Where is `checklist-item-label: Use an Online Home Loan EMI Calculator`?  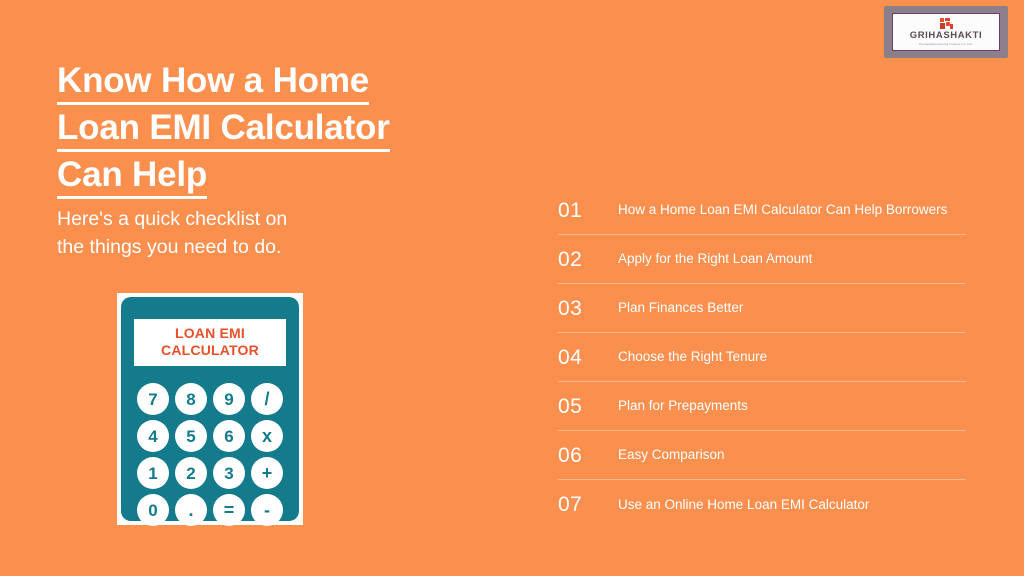
checklist-item-label: Use an Online Home Loan EMI Calculator is located at coordinates (744, 504).